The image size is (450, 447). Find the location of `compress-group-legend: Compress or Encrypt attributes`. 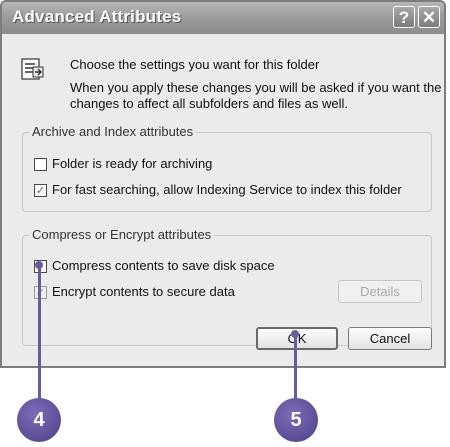

compress-group-legend: Compress or Encrypt attributes is located at coordinates (122, 234).